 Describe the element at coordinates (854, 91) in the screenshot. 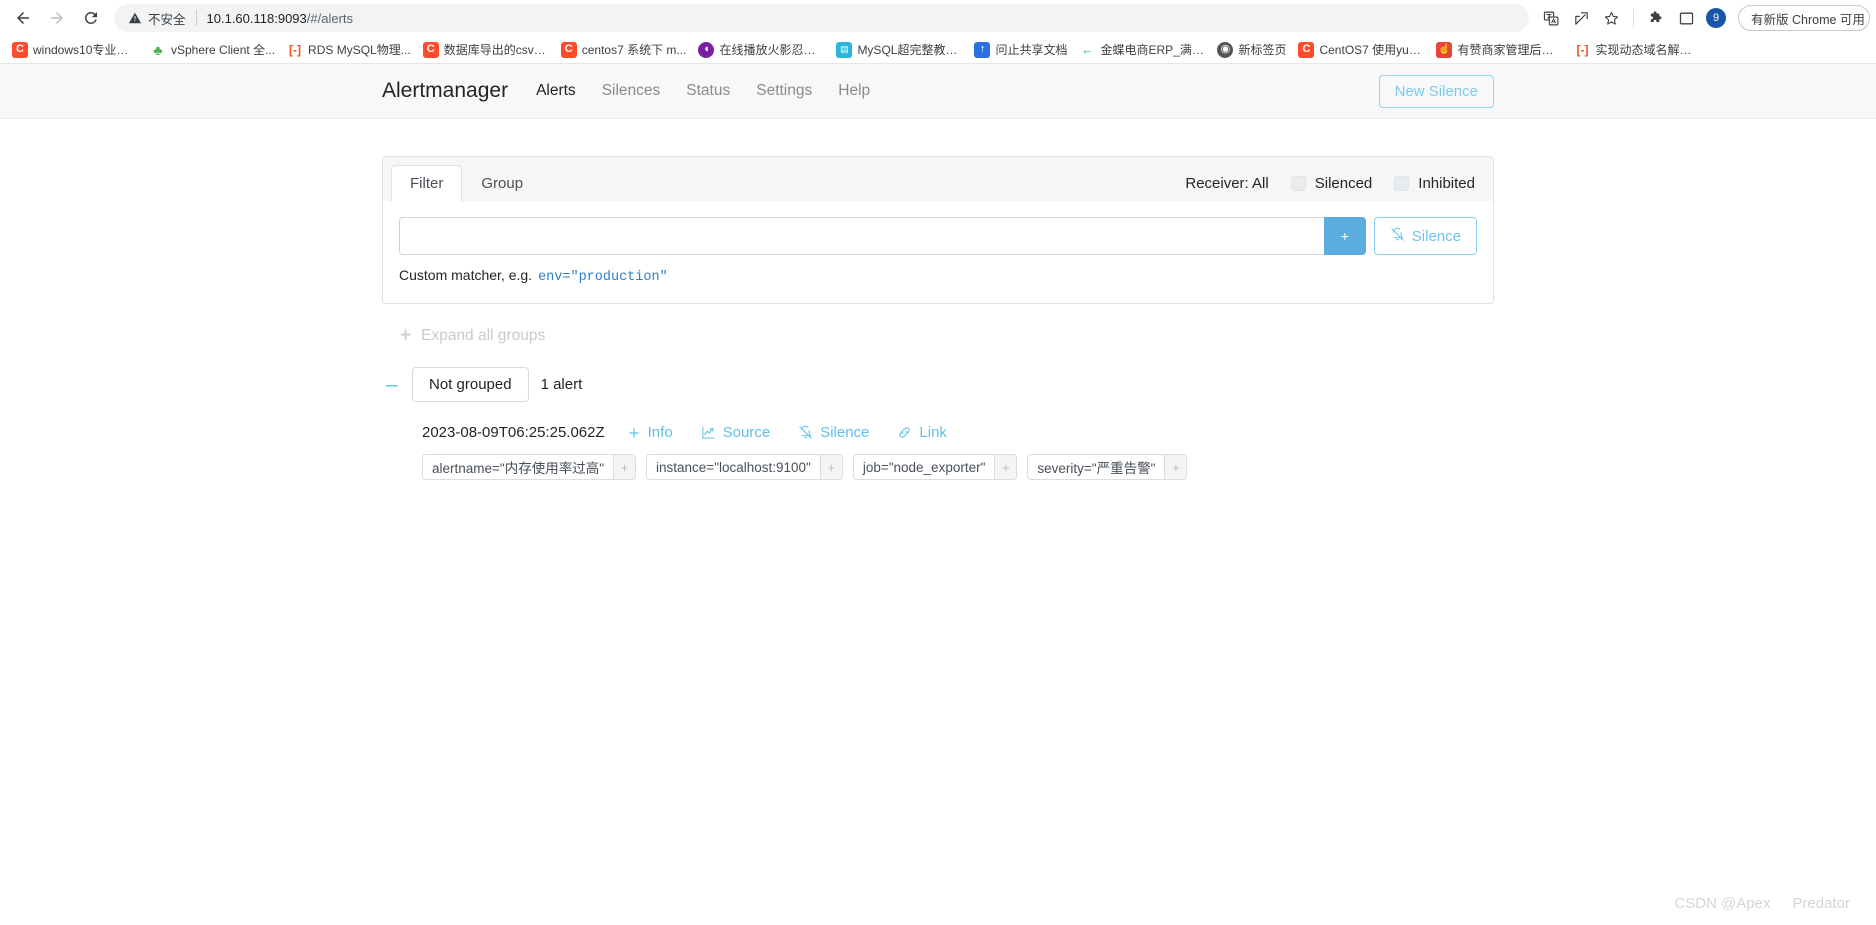

I see `nav-link-help: Help` at that location.